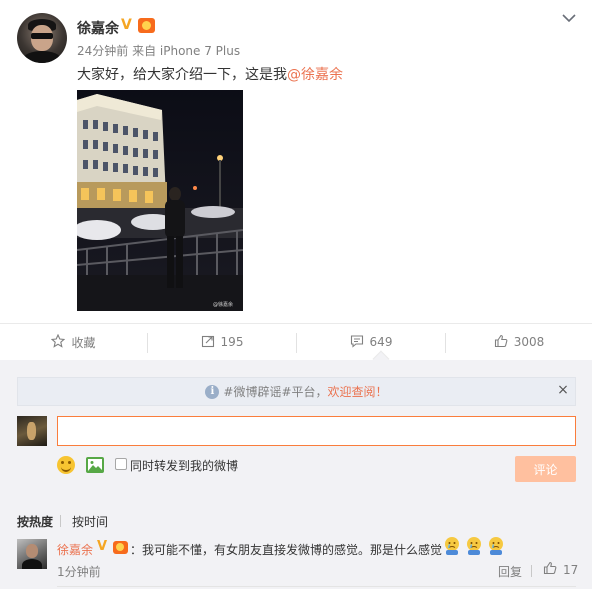 The height and width of the screenshot is (589, 592). I want to click on comment-like-count: 17, so click(571, 569).